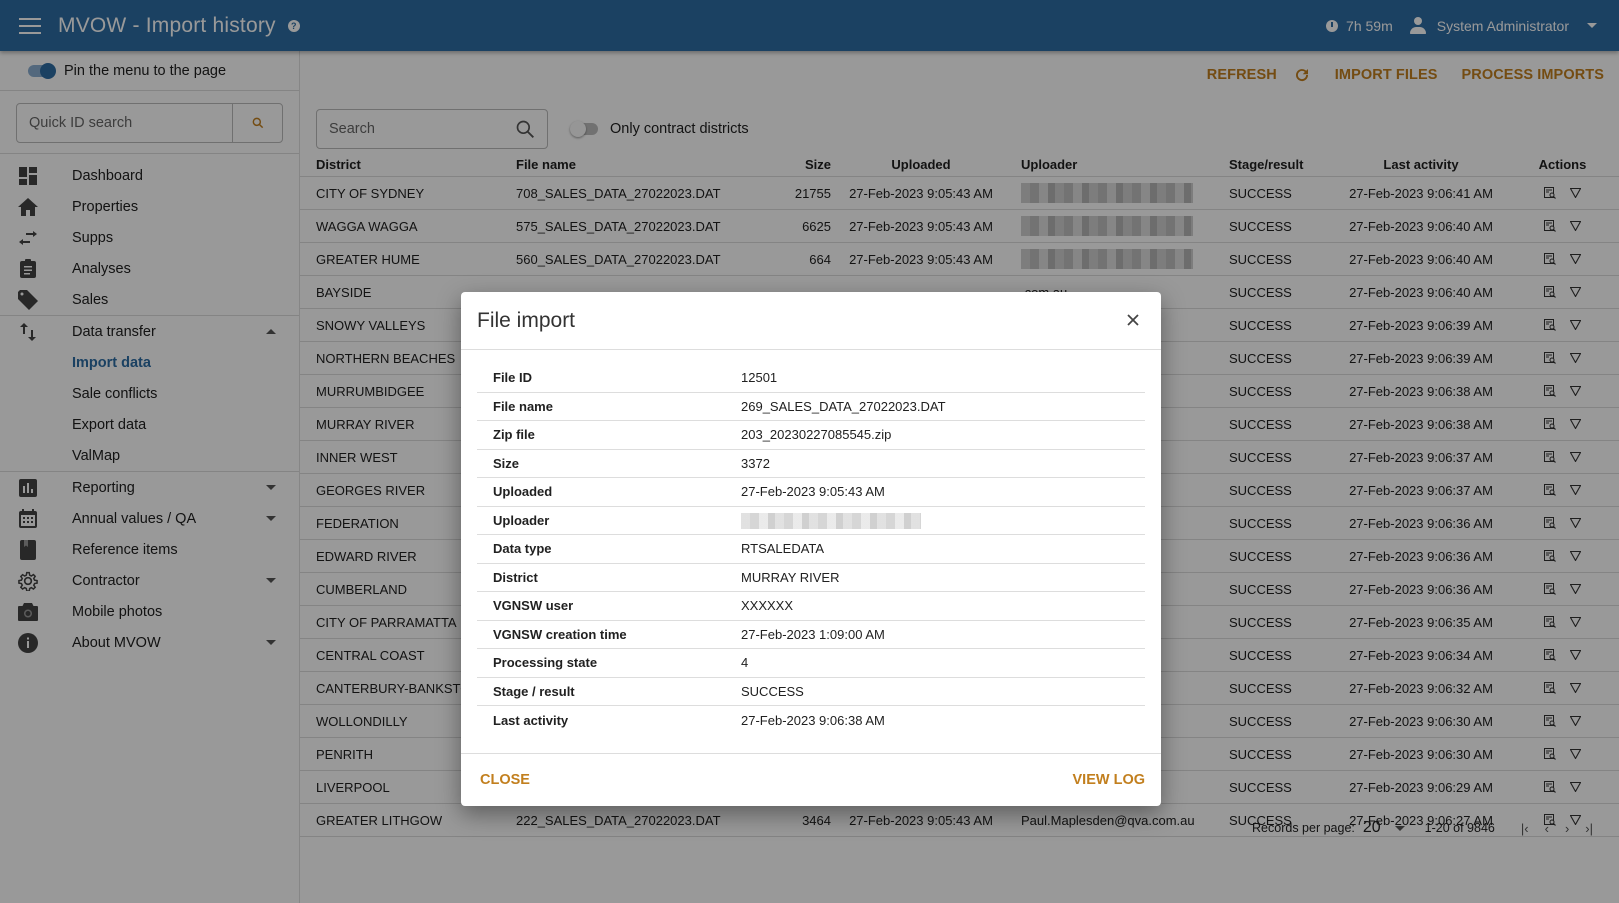 This screenshot has width=1619, height=903. I want to click on redacted-uploader, so click(831, 520).